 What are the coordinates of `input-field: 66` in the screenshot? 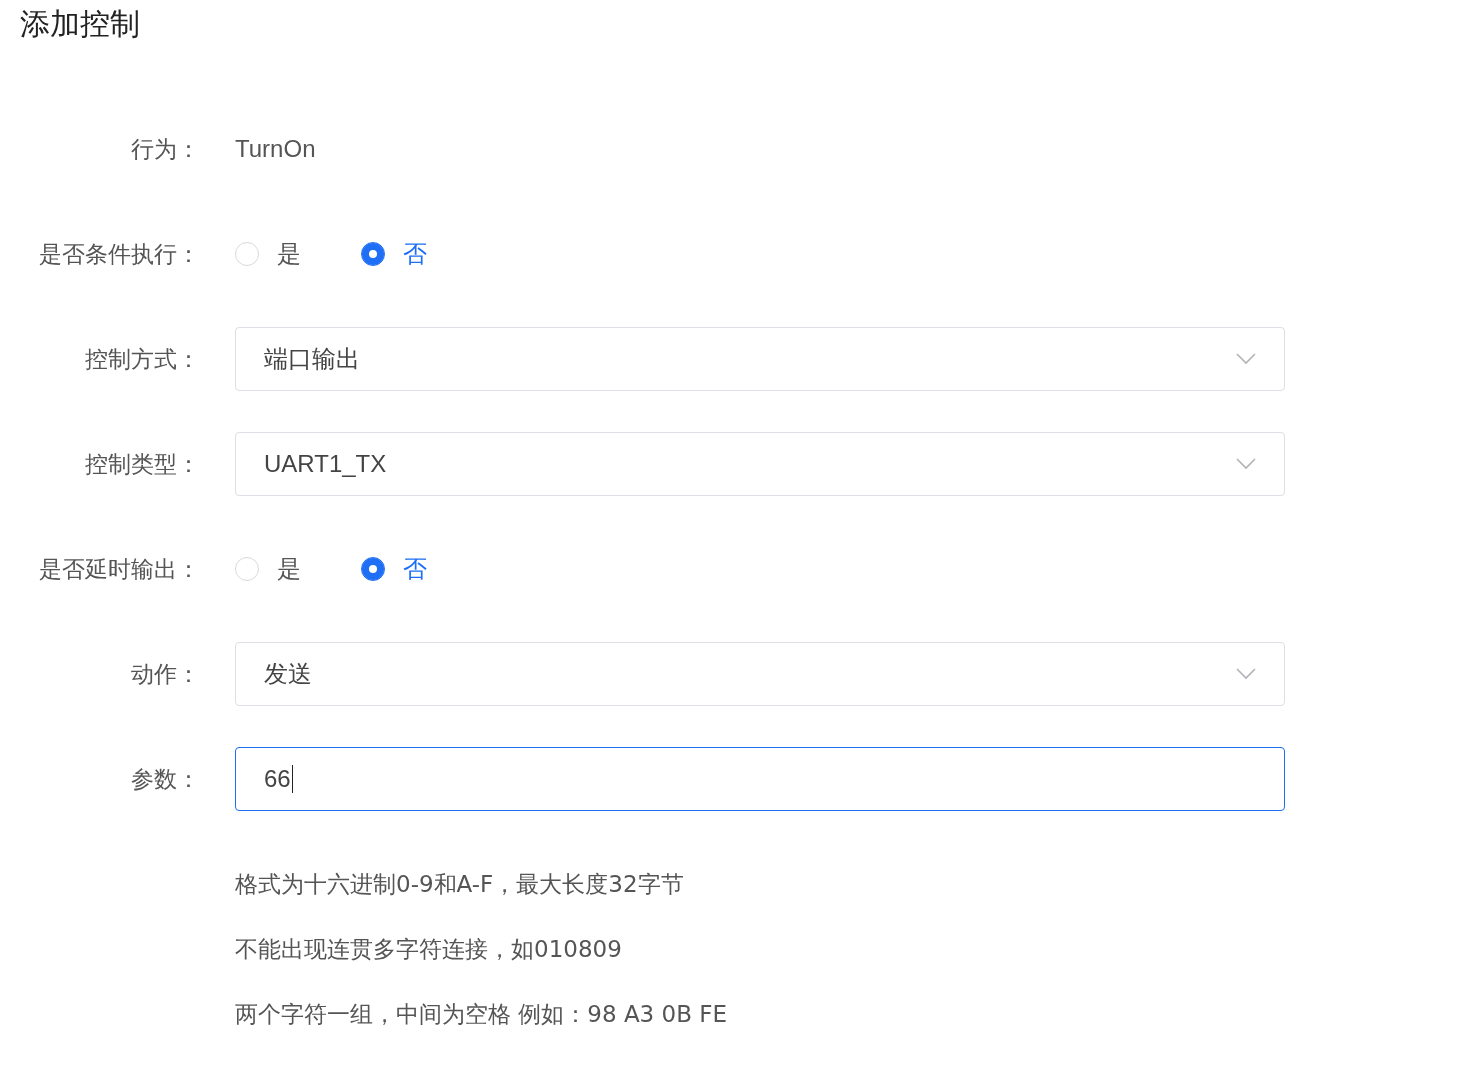 It's located at (760, 779).